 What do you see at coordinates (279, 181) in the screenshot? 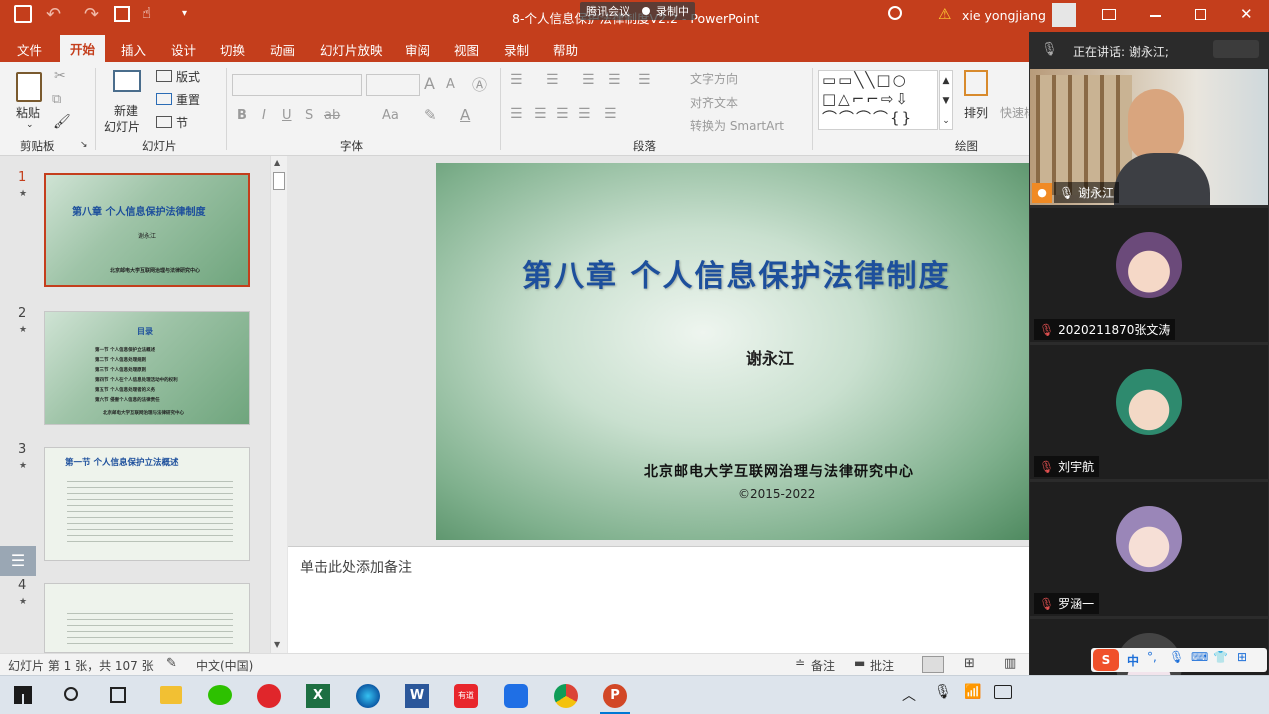
I see `scroll-thumb` at bounding box center [279, 181].